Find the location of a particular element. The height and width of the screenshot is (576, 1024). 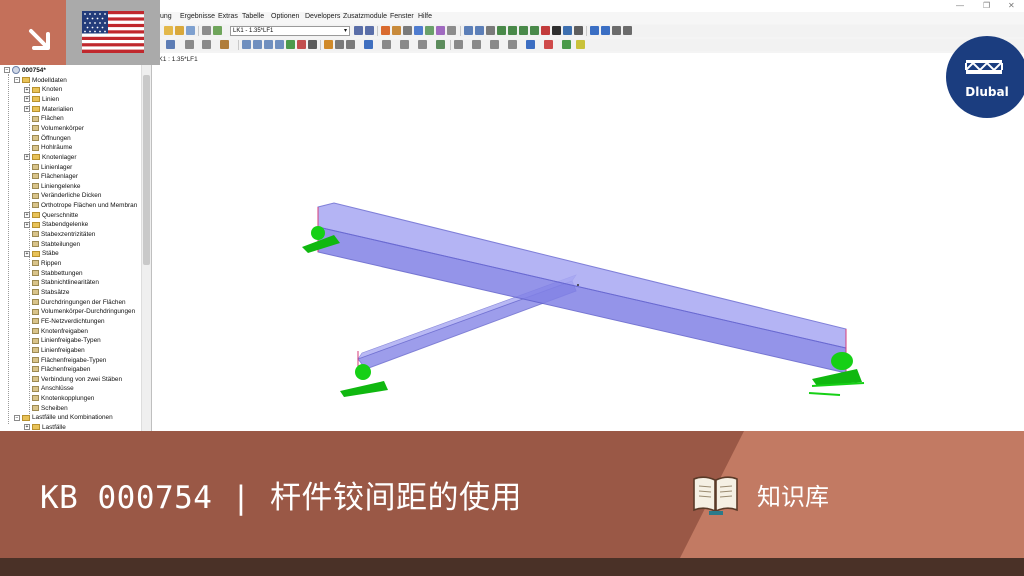

report-icon is located at coordinates (566, 44).